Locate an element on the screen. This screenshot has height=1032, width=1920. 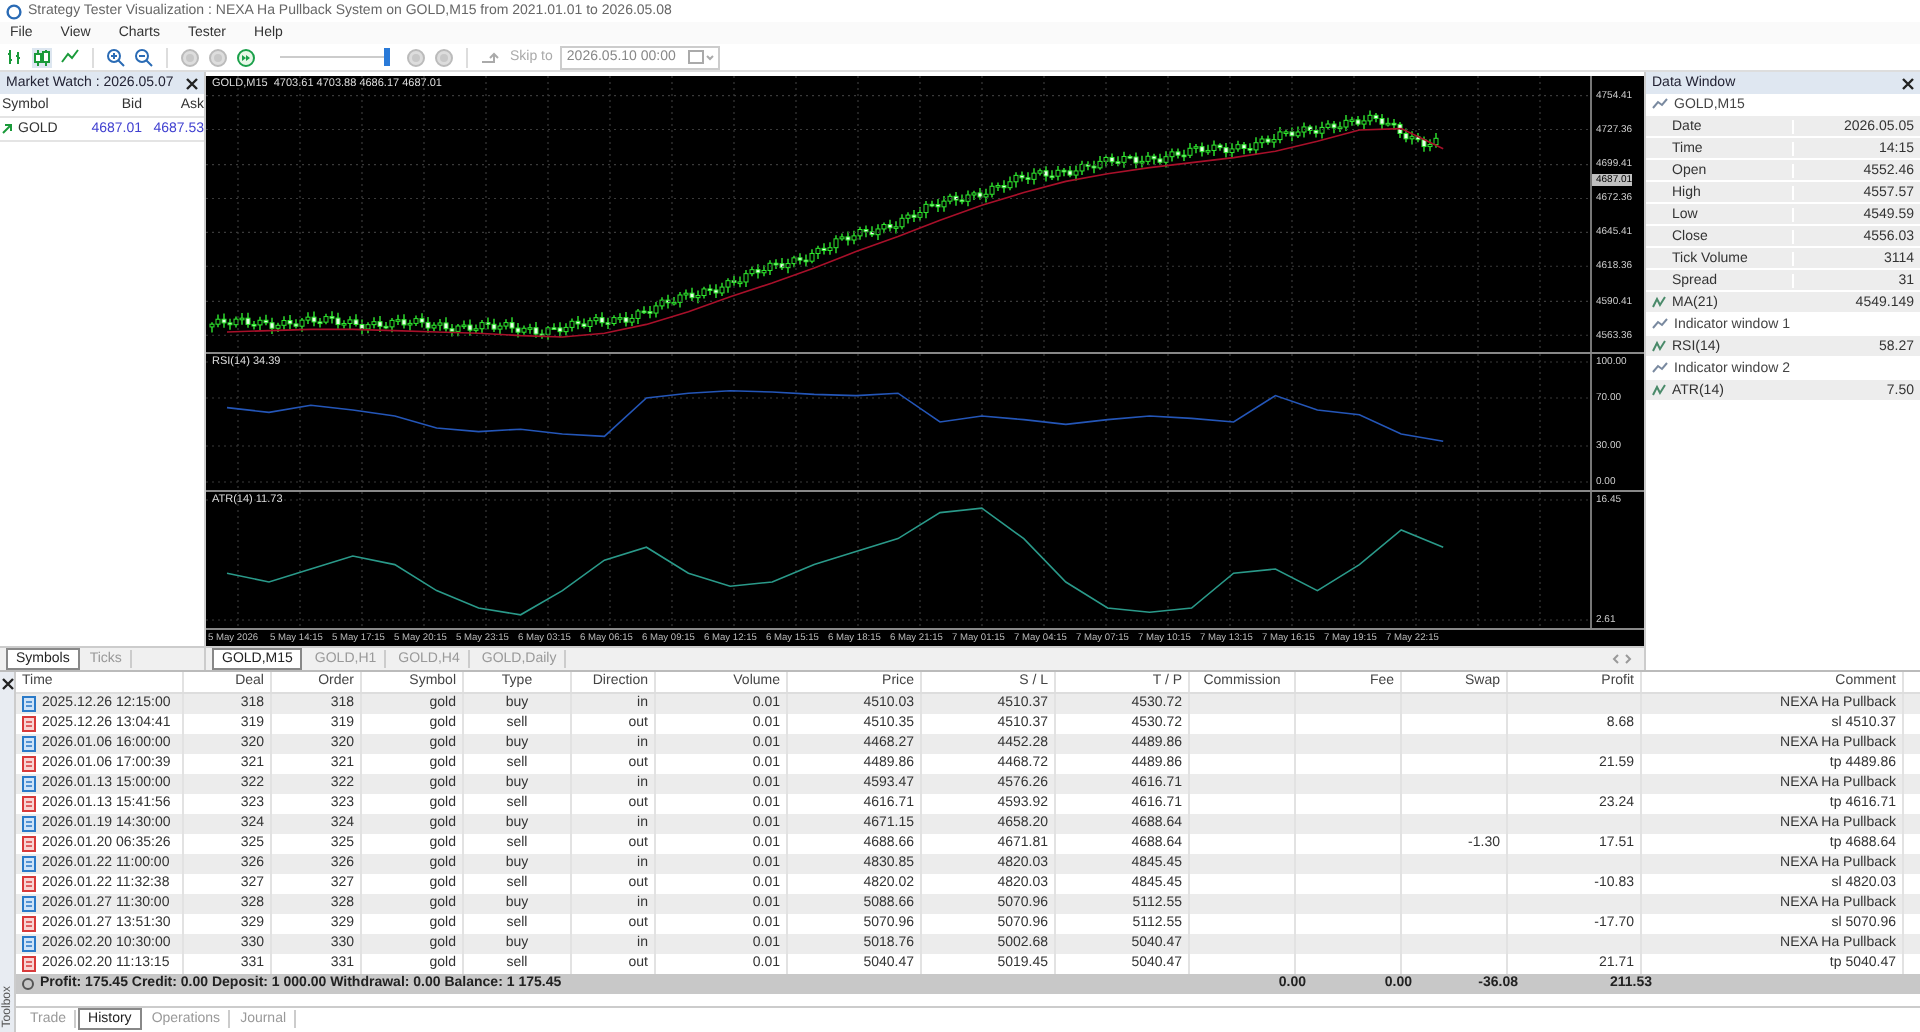
scroll-right-icon is located at coordinates (1628, 659).